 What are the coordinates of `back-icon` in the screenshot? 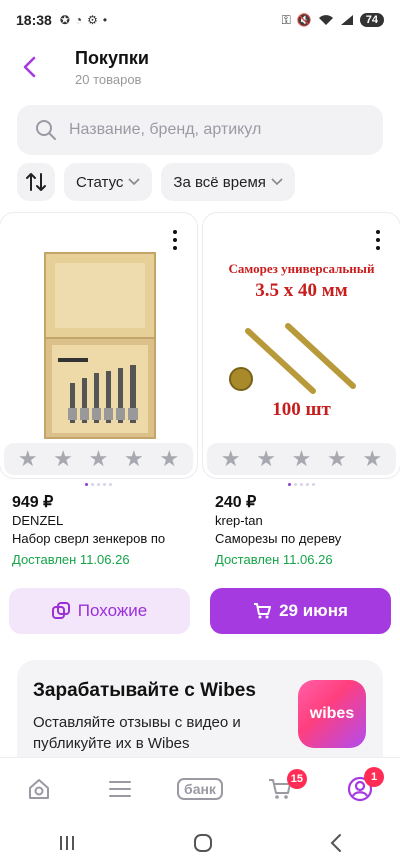 It's located at (336, 843).